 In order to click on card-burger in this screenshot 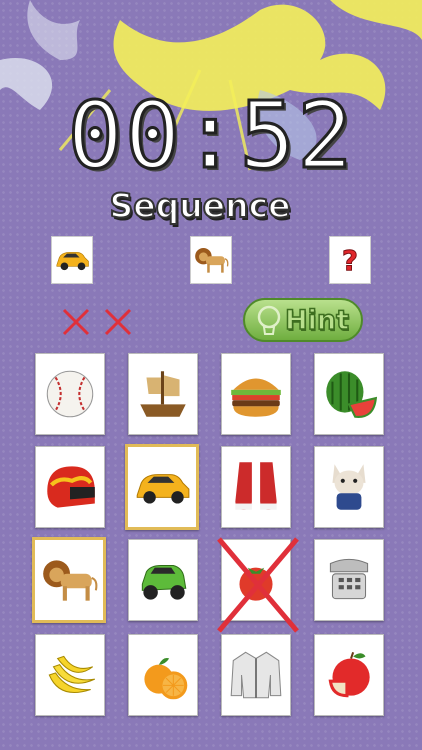, I will do `click(256, 394)`.